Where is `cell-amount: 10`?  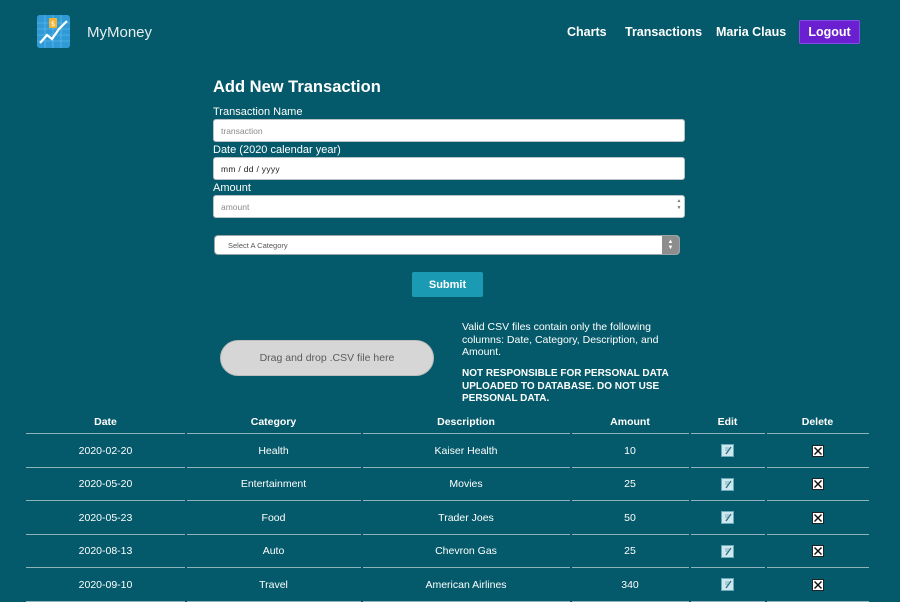 cell-amount: 10 is located at coordinates (630, 450).